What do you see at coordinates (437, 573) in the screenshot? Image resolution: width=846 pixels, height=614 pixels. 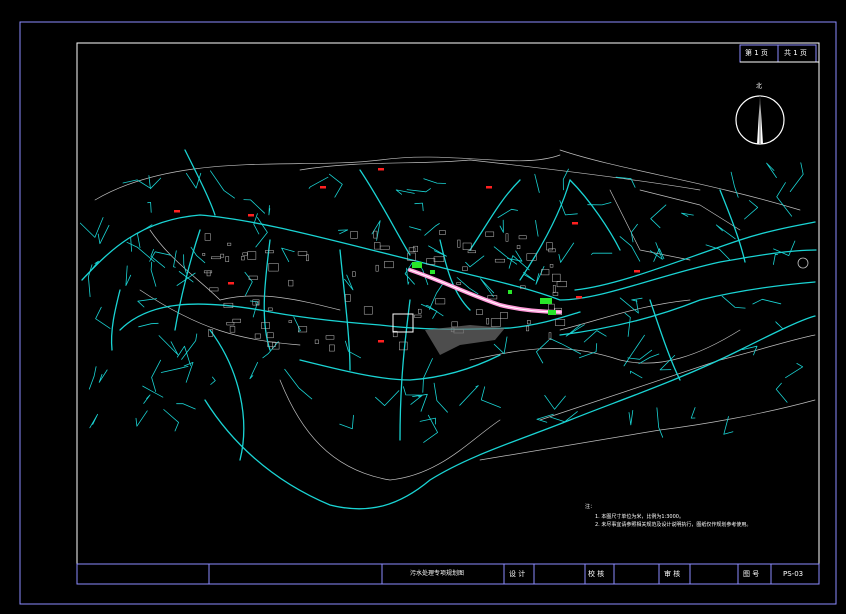 I see `drawing-title: 污水处理专项规划图` at bounding box center [437, 573].